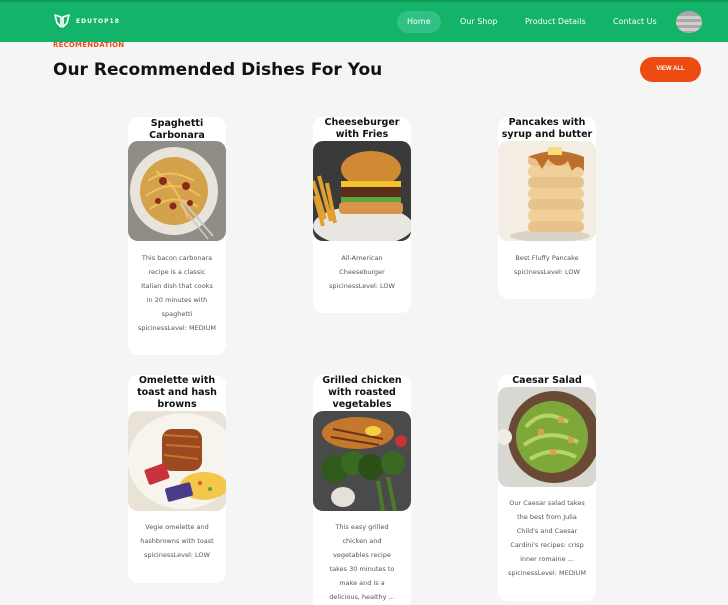  What do you see at coordinates (547, 517) in the screenshot?
I see `description-line: the best from Julia` at bounding box center [547, 517].